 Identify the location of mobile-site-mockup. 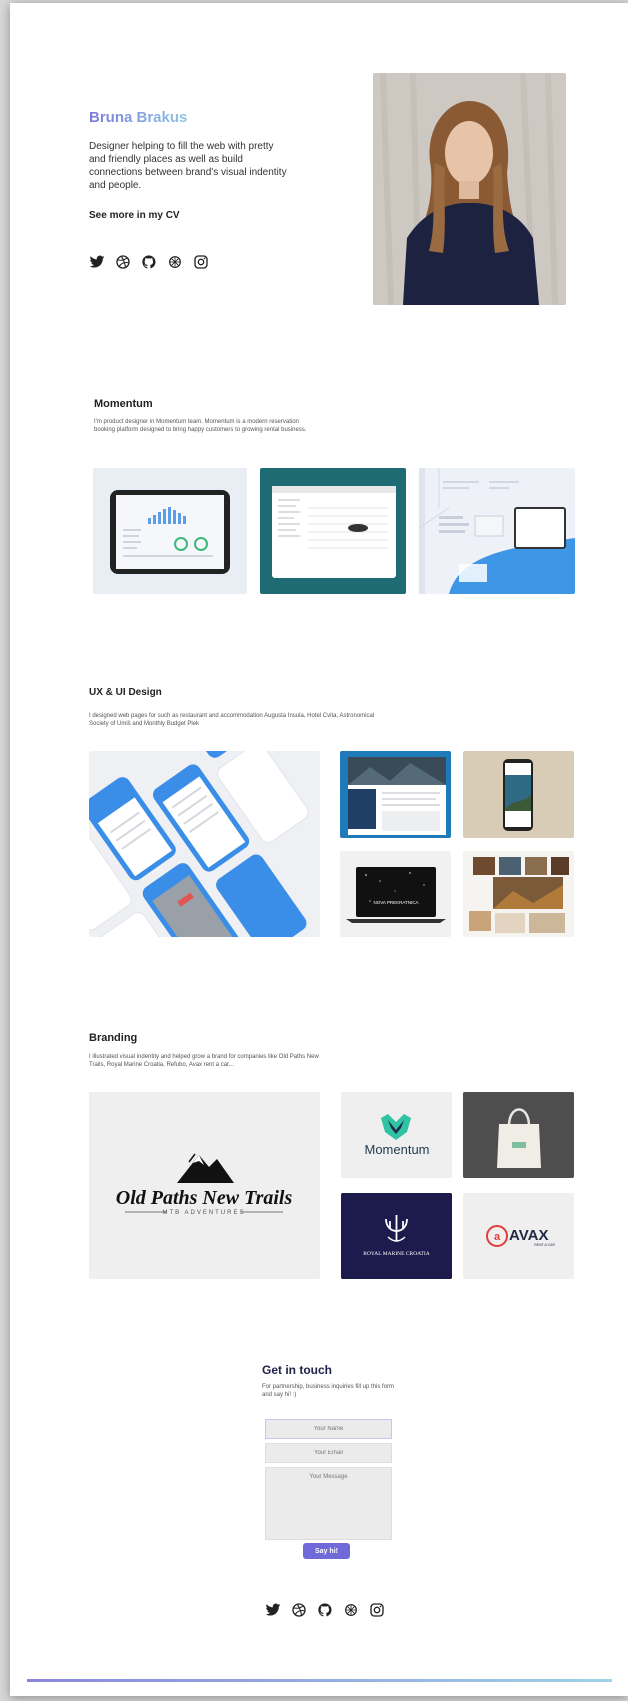
(518, 794).